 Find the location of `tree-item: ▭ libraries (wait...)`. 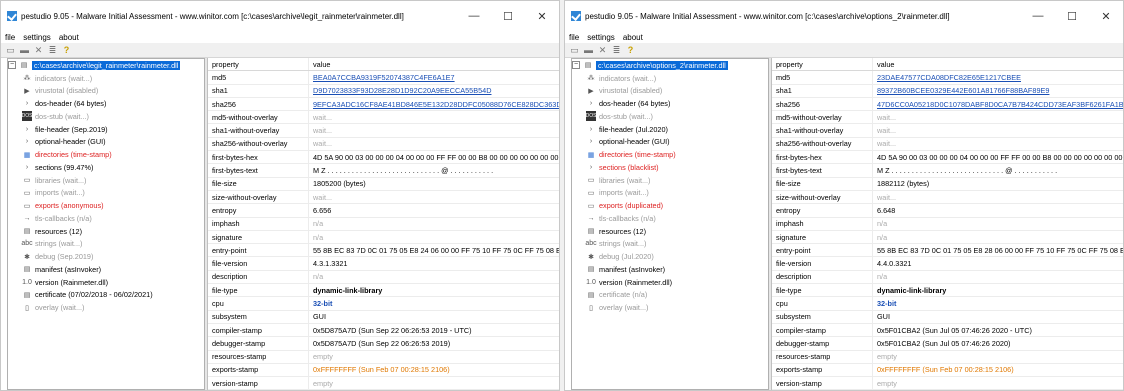

tree-item: ▭ libraries (wait...) is located at coordinates (106, 180).